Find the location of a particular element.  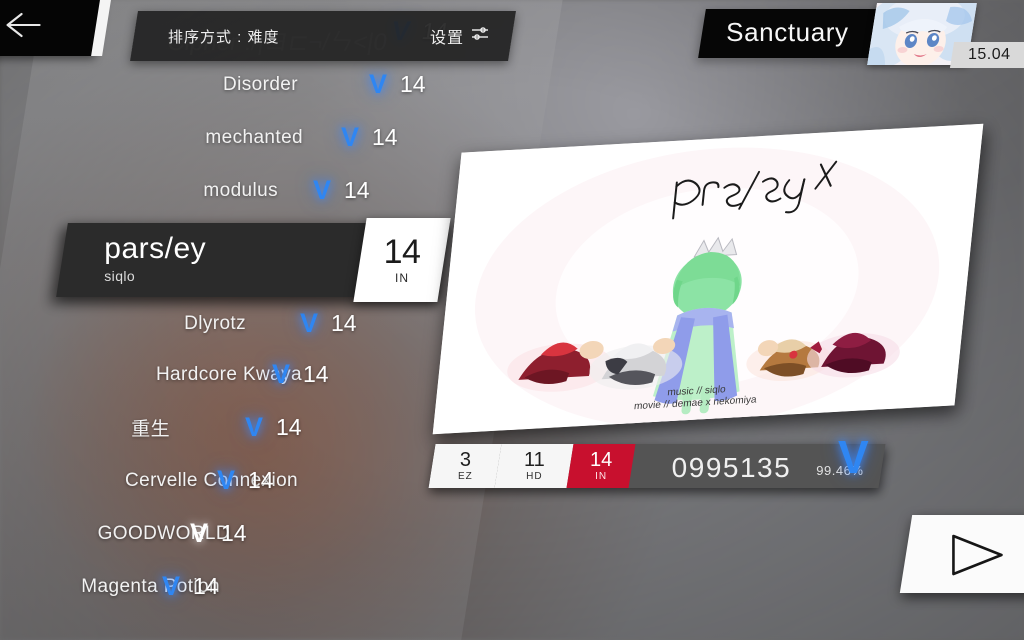

play-button is located at coordinates (961, 554).